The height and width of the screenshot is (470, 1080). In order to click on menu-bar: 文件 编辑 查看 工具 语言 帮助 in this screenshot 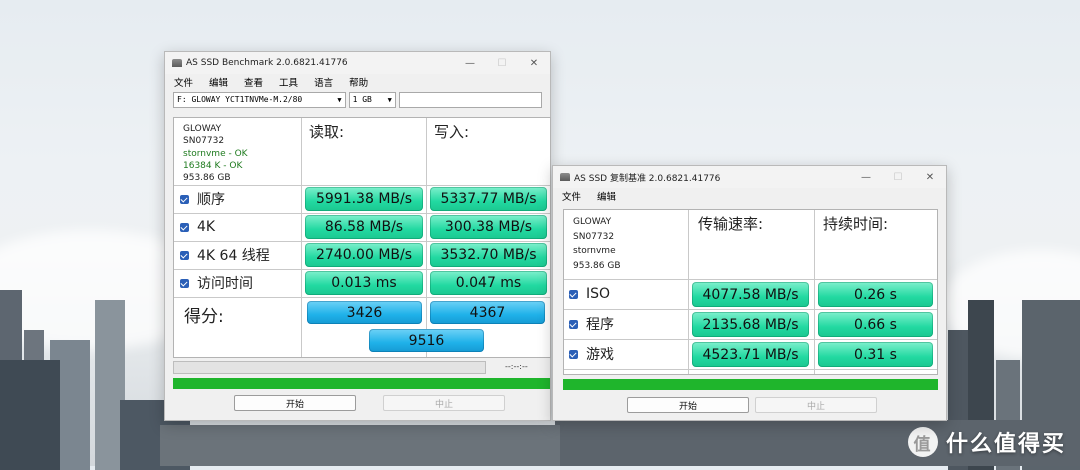, I will do `click(357, 82)`.